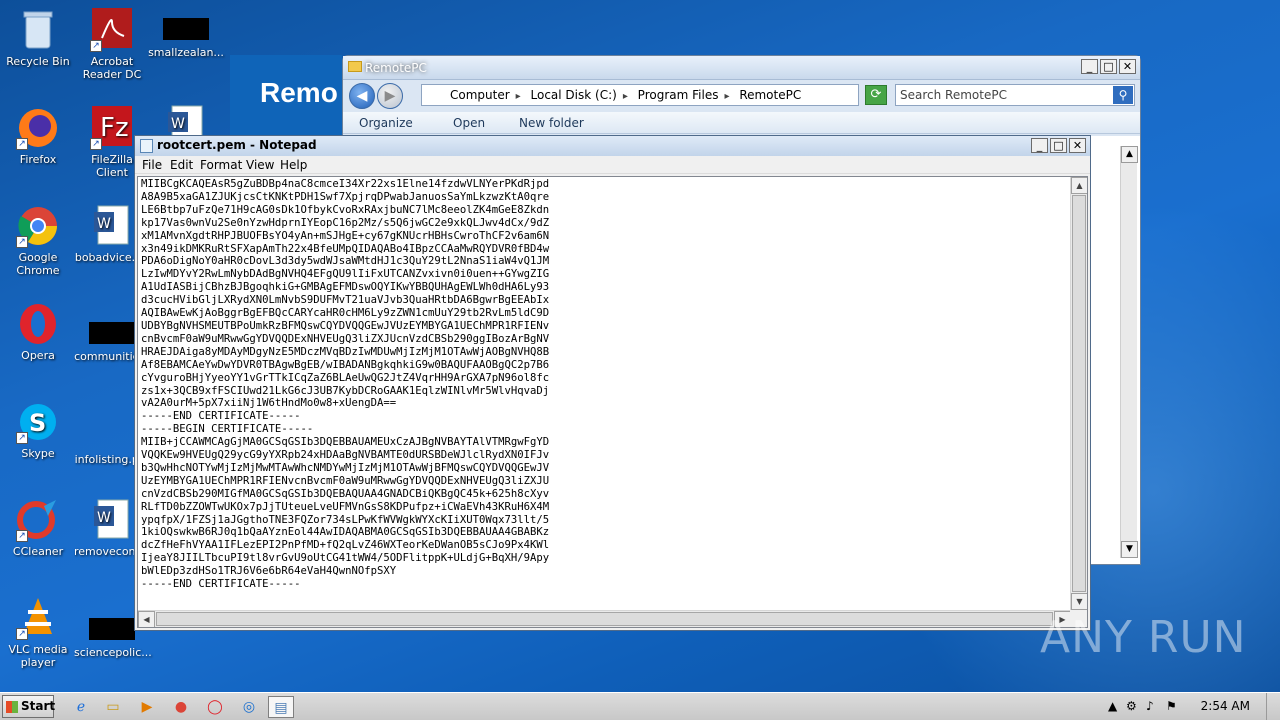 The image size is (1280, 720). I want to click on menu-help: Help, so click(293, 165).